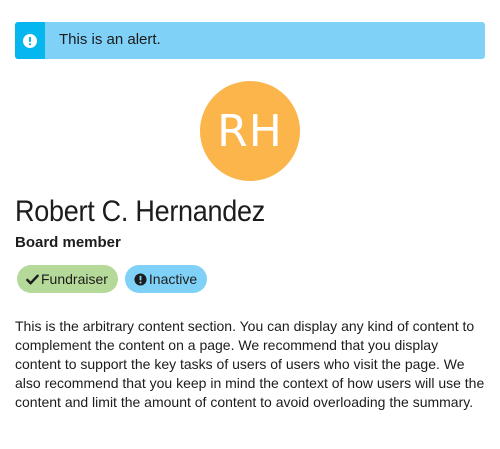  Describe the element at coordinates (140, 211) in the screenshot. I see `profile-name: Robert C. Hernandez` at that location.